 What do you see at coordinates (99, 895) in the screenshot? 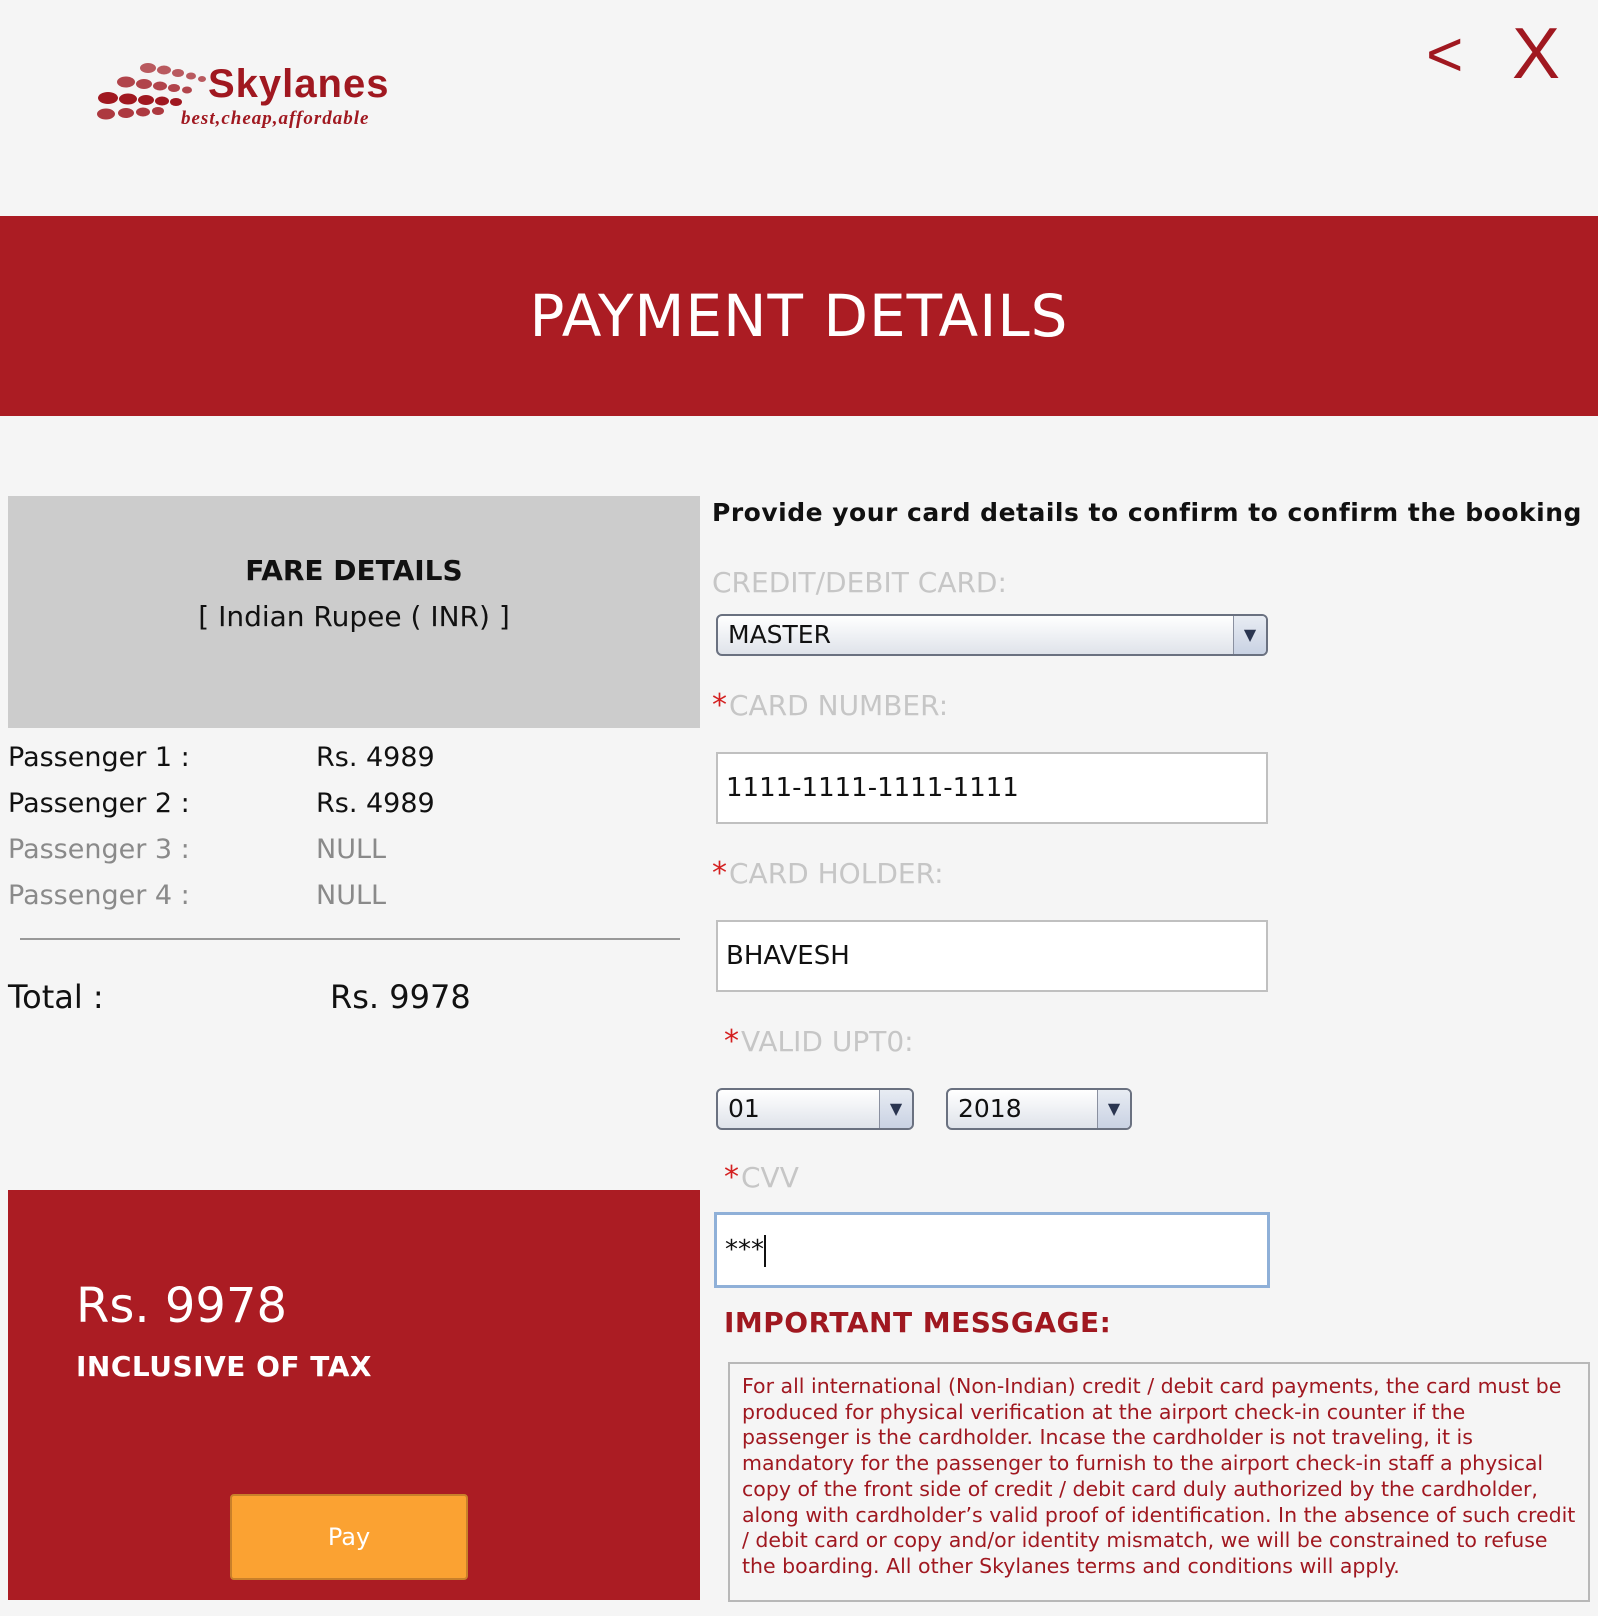
I see `passenger-4-label: Passenger 4 :` at bounding box center [99, 895].